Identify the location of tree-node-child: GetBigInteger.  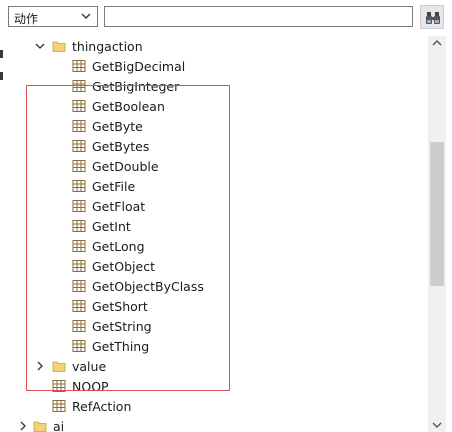
(214, 86).